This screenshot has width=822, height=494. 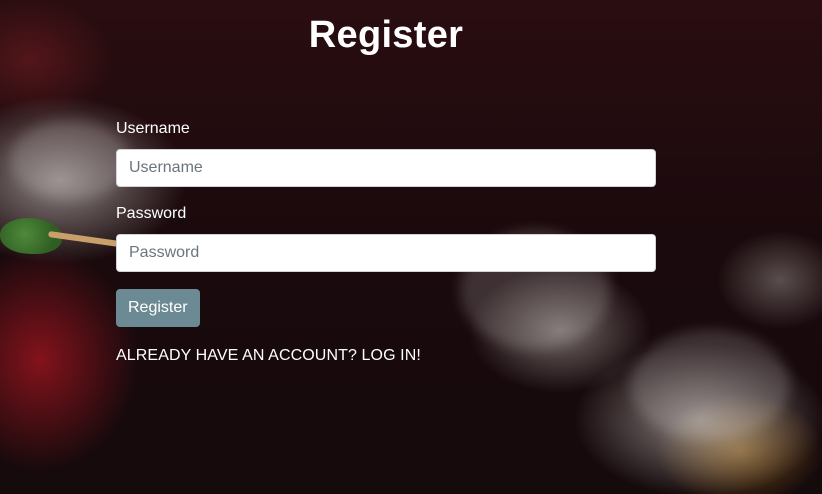 What do you see at coordinates (153, 128) in the screenshot?
I see `username-label: Username` at bounding box center [153, 128].